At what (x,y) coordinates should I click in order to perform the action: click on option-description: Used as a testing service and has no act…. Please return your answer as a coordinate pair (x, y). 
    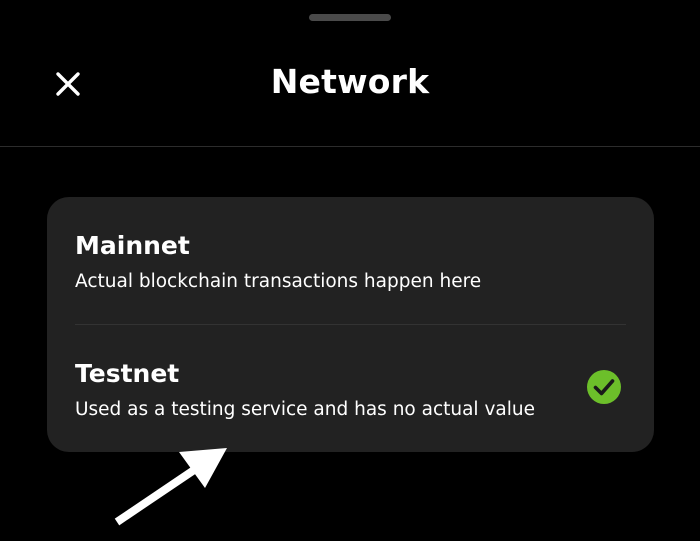
    Looking at the image, I should click on (305, 409).